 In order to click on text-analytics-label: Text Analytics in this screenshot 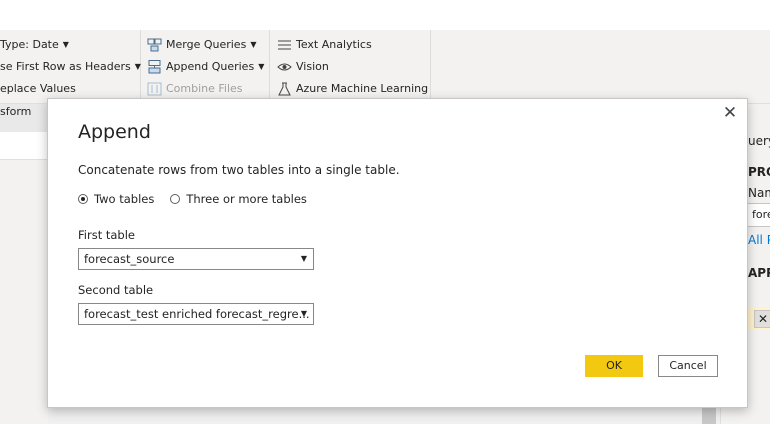, I will do `click(334, 44)`.